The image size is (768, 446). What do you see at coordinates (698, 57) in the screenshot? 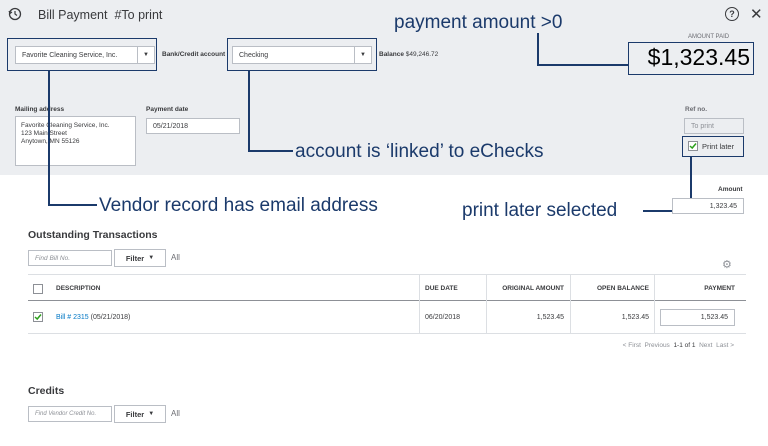
I see `amount-paid-value: $1,323.45` at bounding box center [698, 57].